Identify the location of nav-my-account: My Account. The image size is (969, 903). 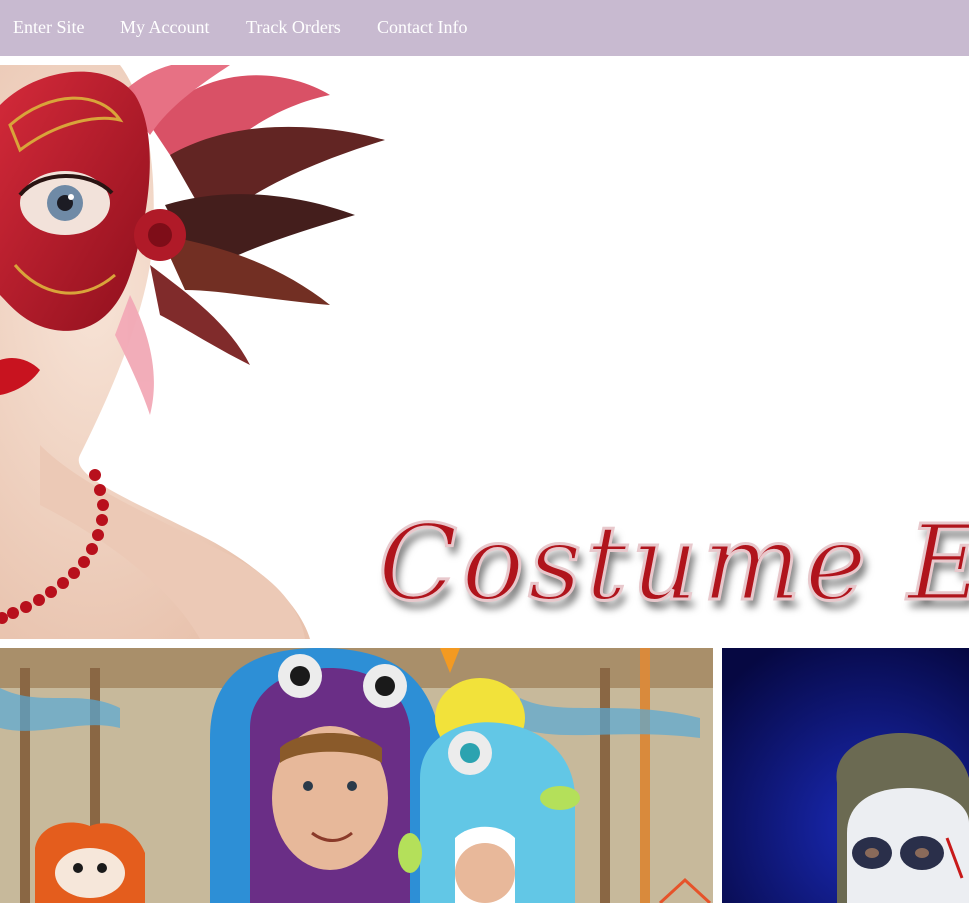
(165, 27).